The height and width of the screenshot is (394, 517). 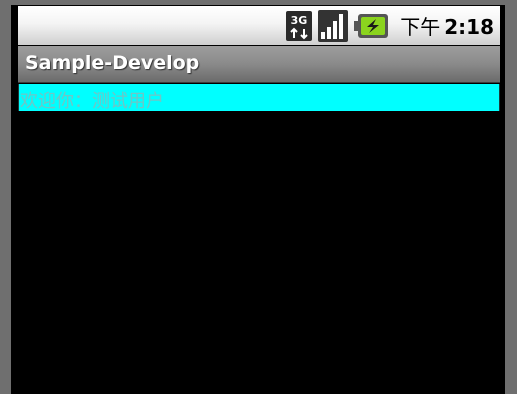 I want to click on welcome-banner: 欢迎你：测试用户, so click(x=259, y=98).